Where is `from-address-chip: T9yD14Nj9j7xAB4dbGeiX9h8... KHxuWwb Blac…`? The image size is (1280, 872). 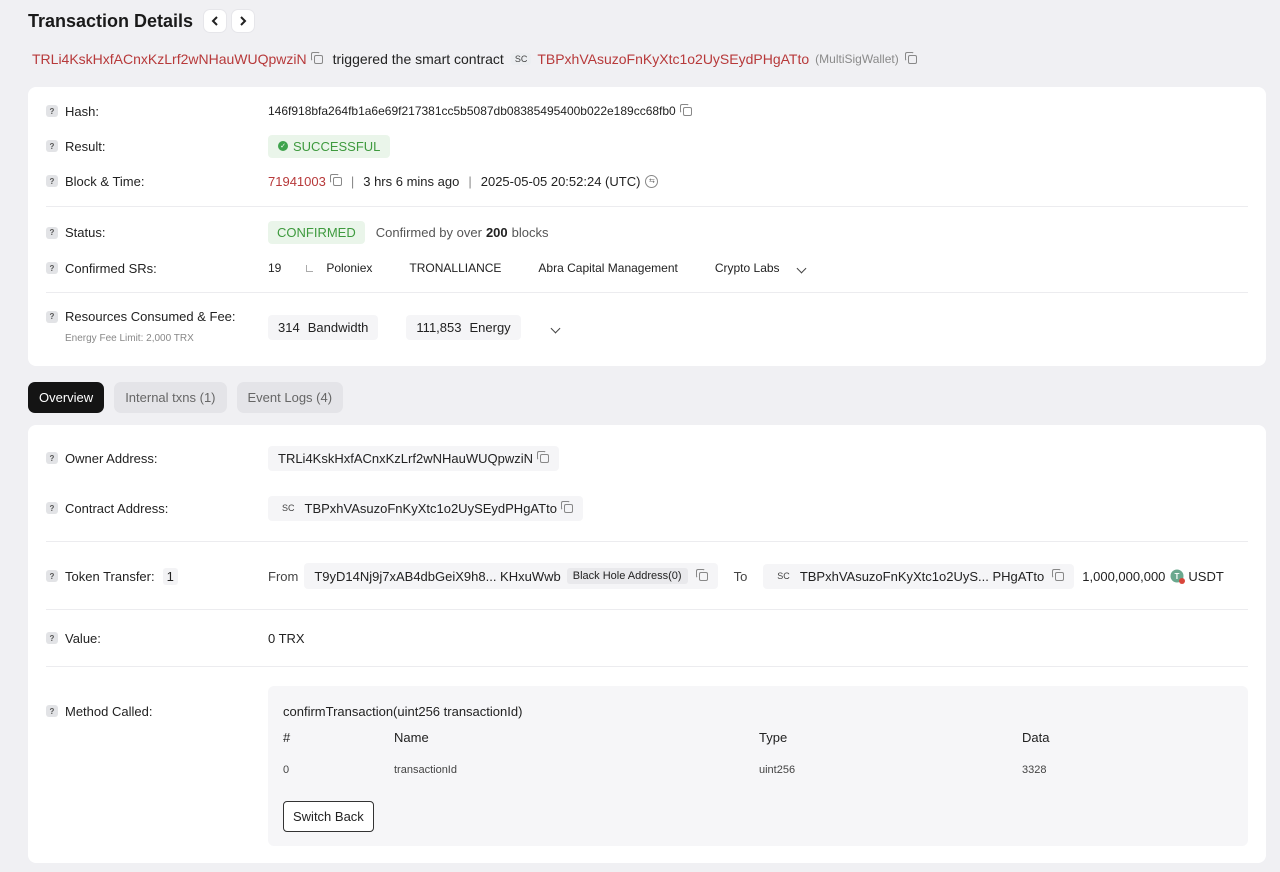 from-address-chip: T9yD14Nj9j7xAB4dbGeiX9h8... KHxuWwb Blac… is located at coordinates (511, 576).